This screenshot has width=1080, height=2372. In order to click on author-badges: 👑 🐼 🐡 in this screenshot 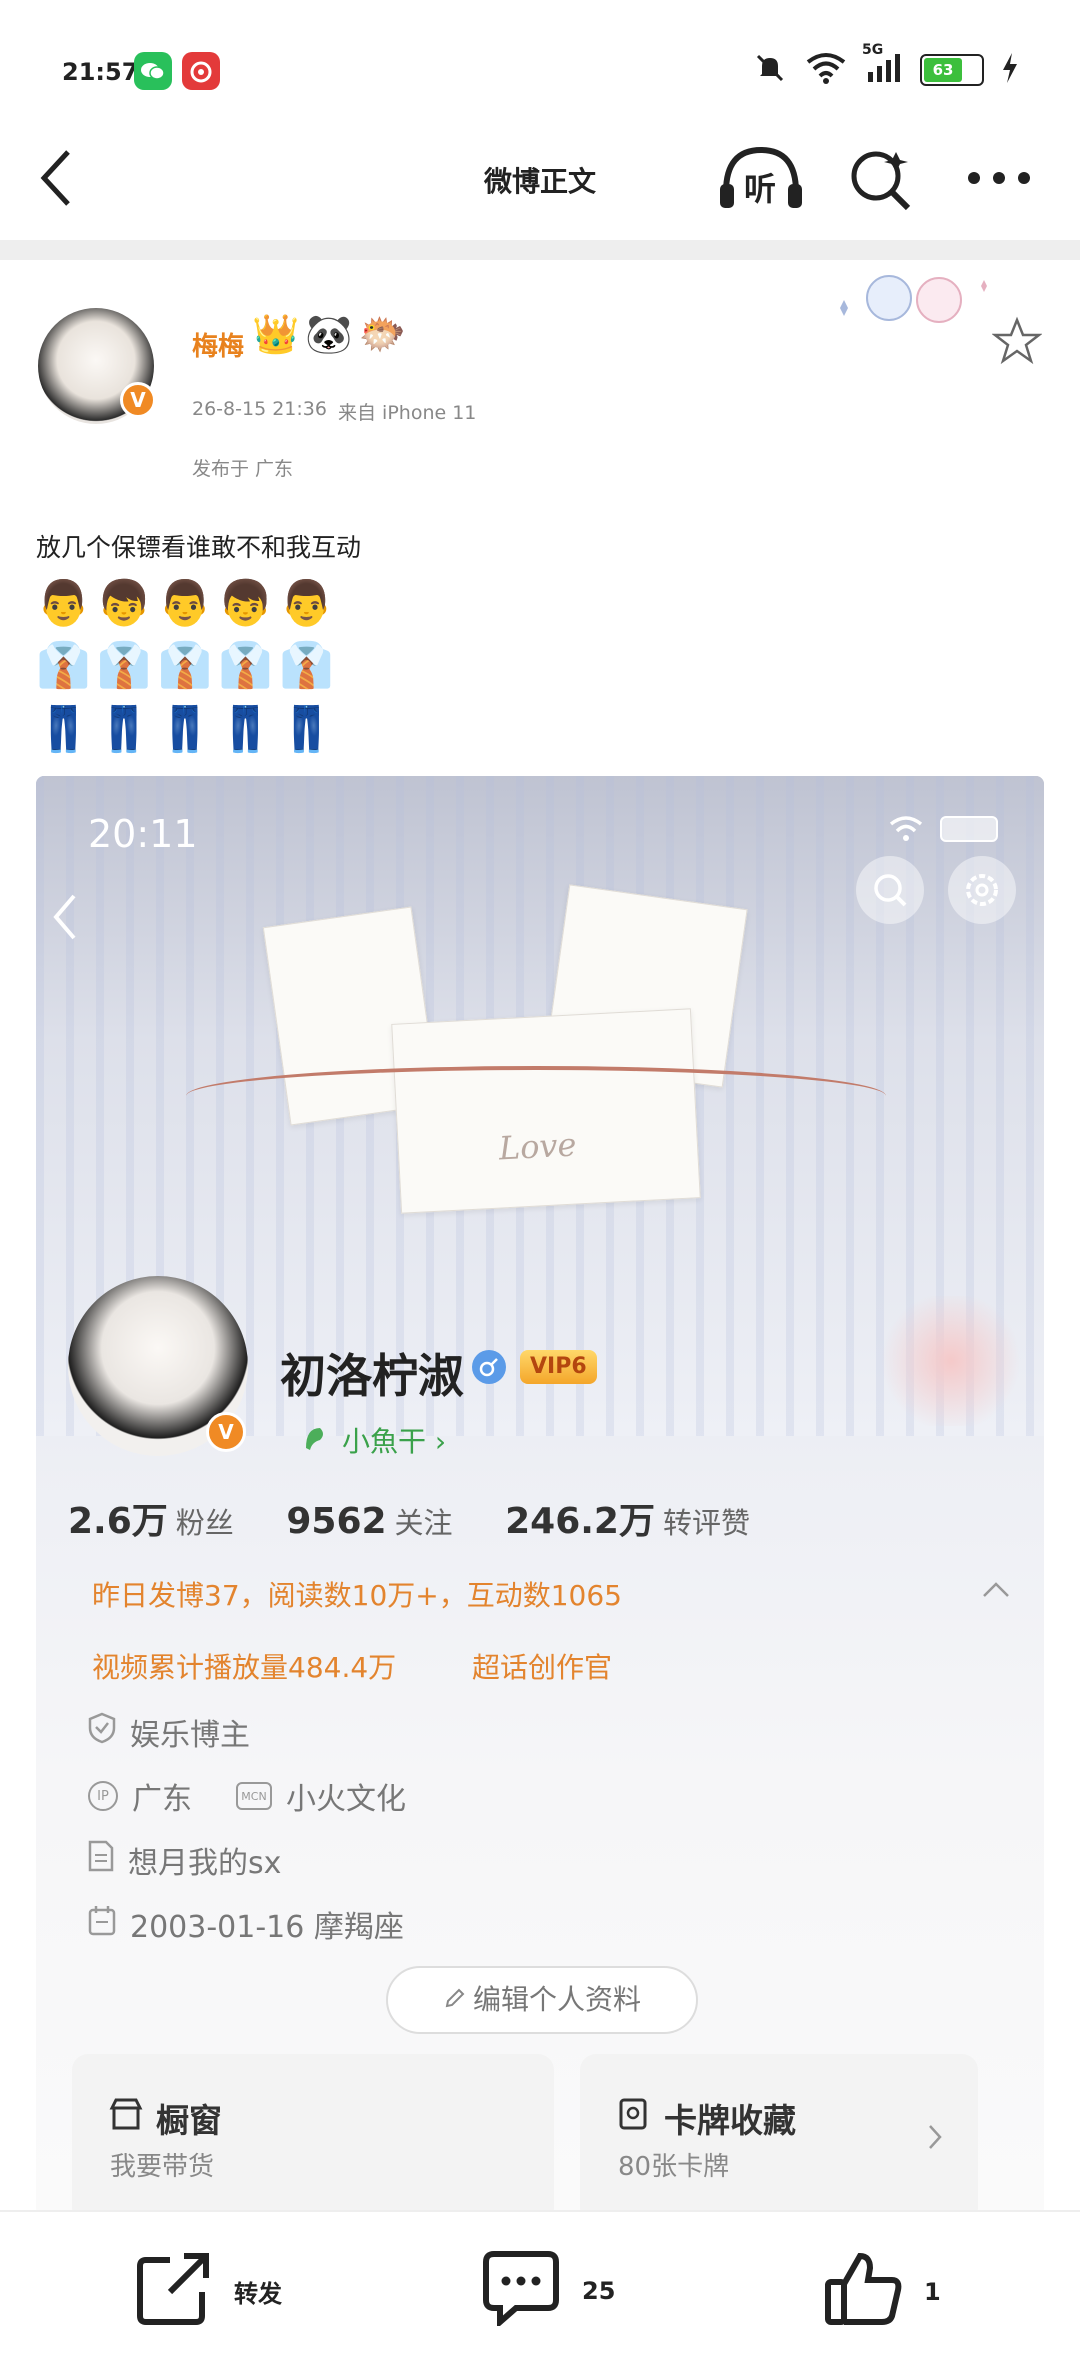, I will do `click(329, 334)`.